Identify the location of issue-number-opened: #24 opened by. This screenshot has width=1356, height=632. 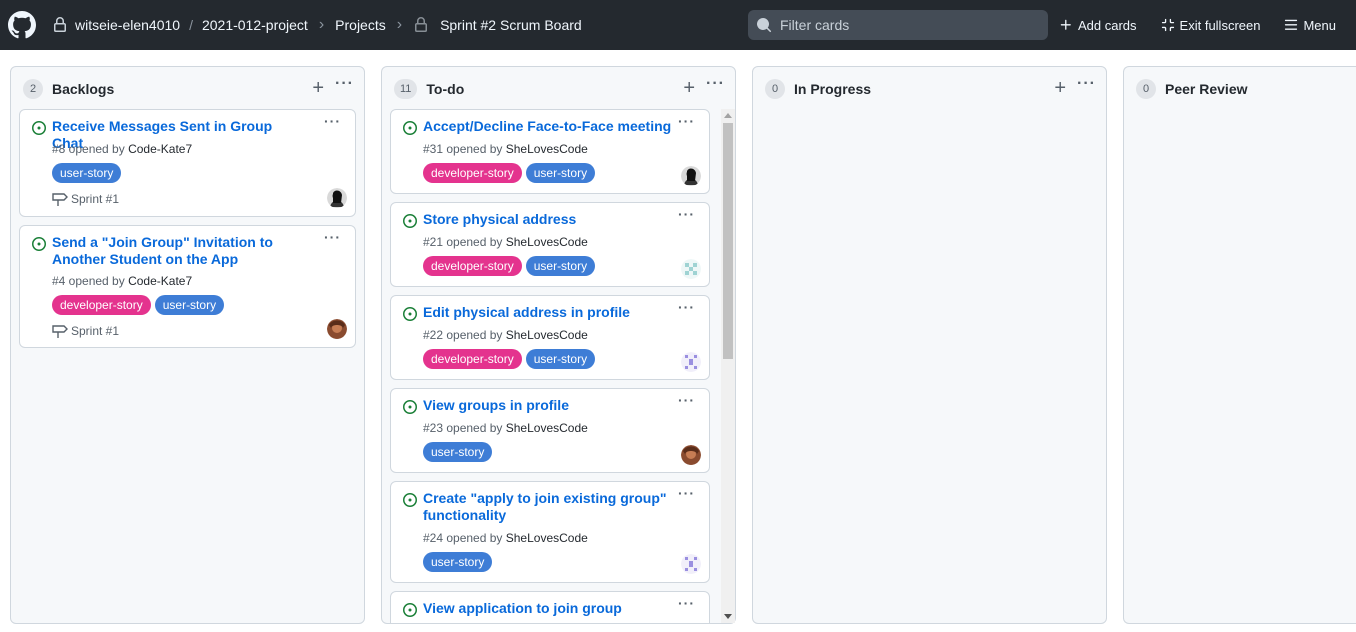
(463, 538).